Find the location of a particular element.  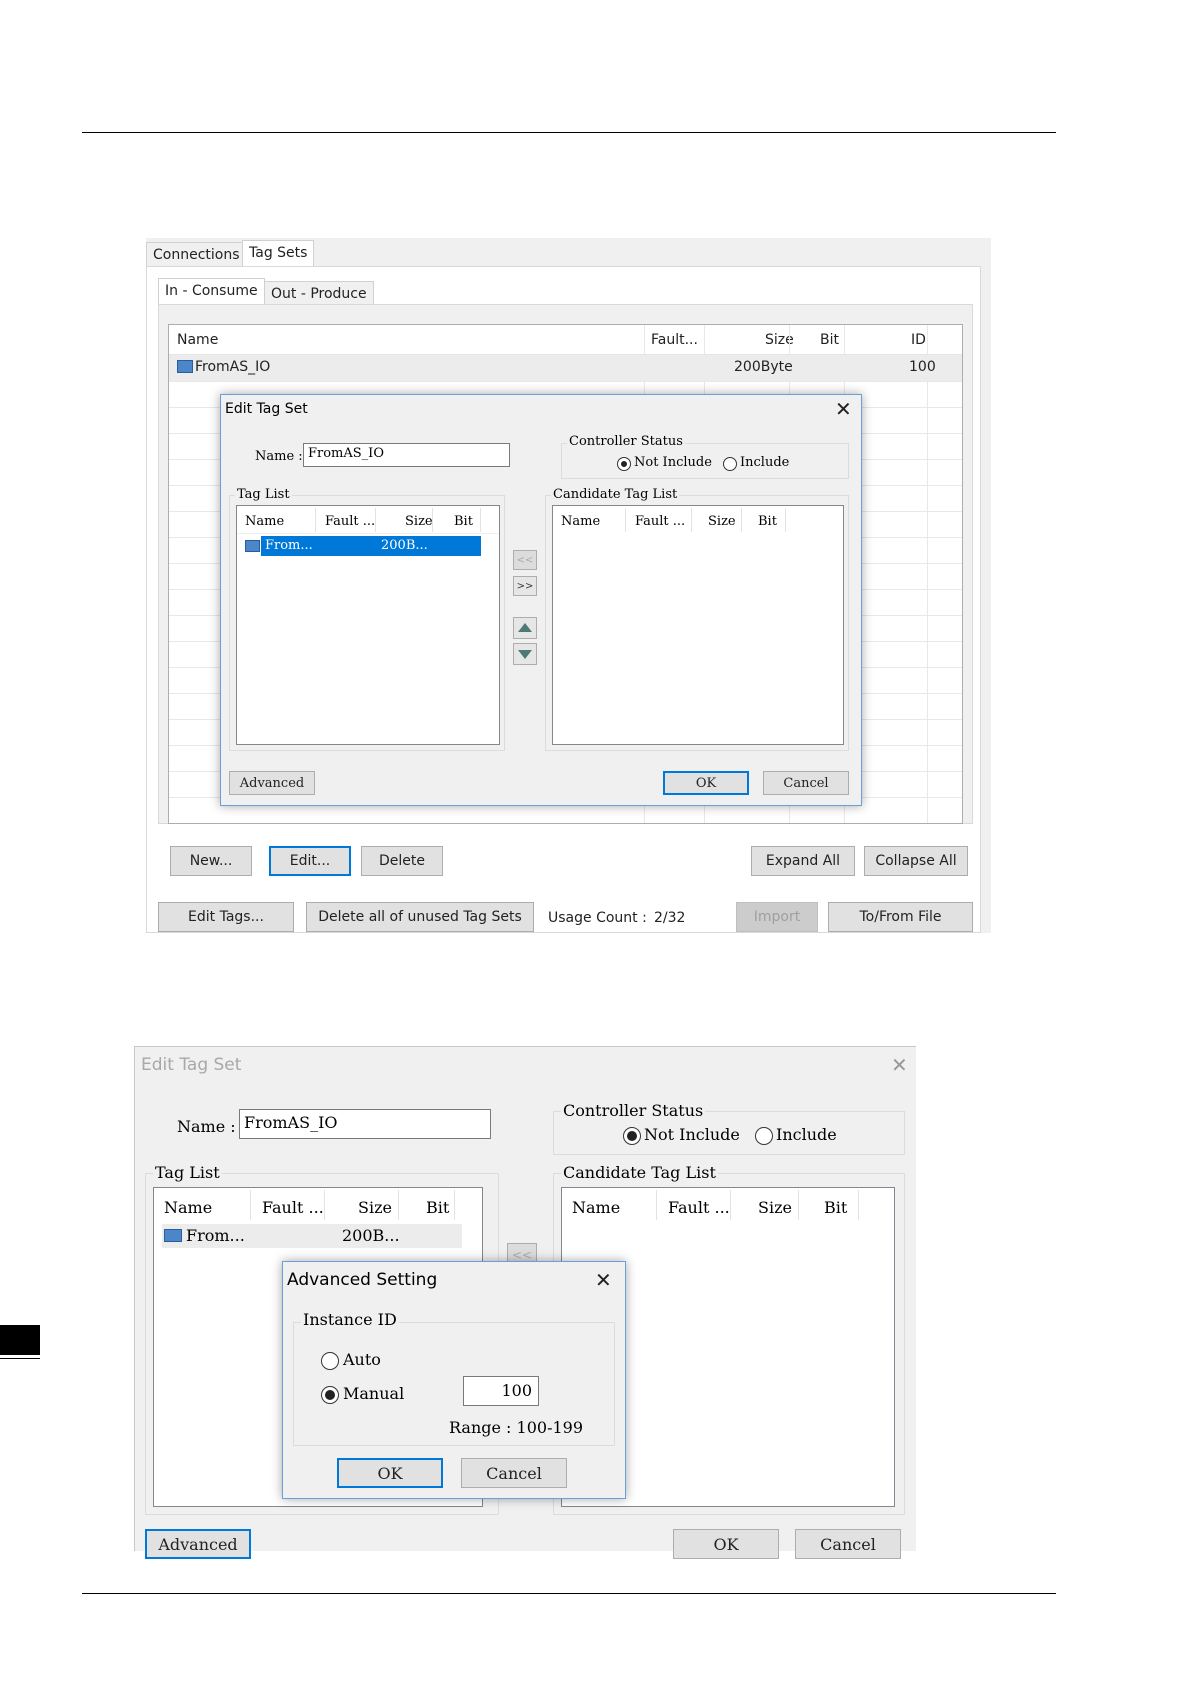

page-top-rule is located at coordinates (569, 132).